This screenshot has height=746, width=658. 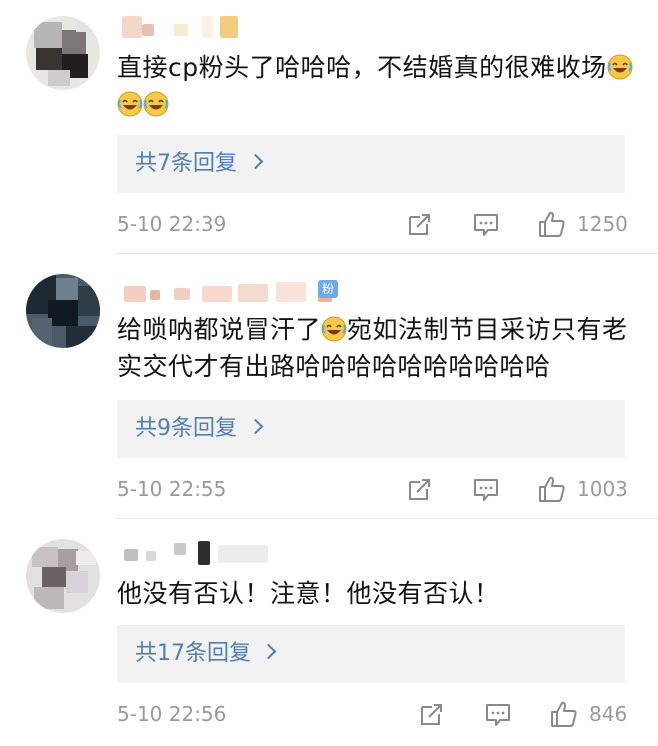 I want to click on timestamp: 5-10 22:56, so click(x=172, y=714).